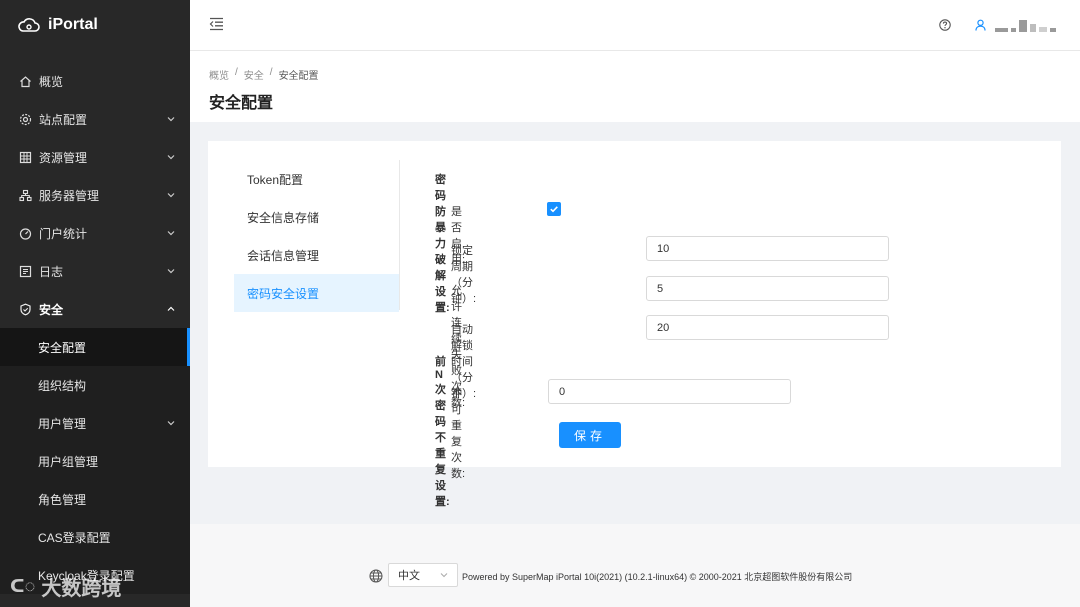 The height and width of the screenshot is (607, 1080). I want to click on language-select: 中文, so click(423, 575).